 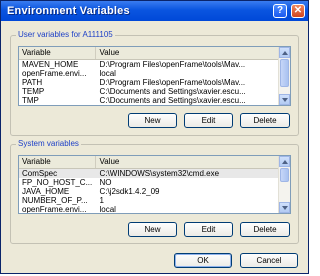 What do you see at coordinates (32, 82) in the screenshot?
I see `variable-cell: PATH` at bounding box center [32, 82].